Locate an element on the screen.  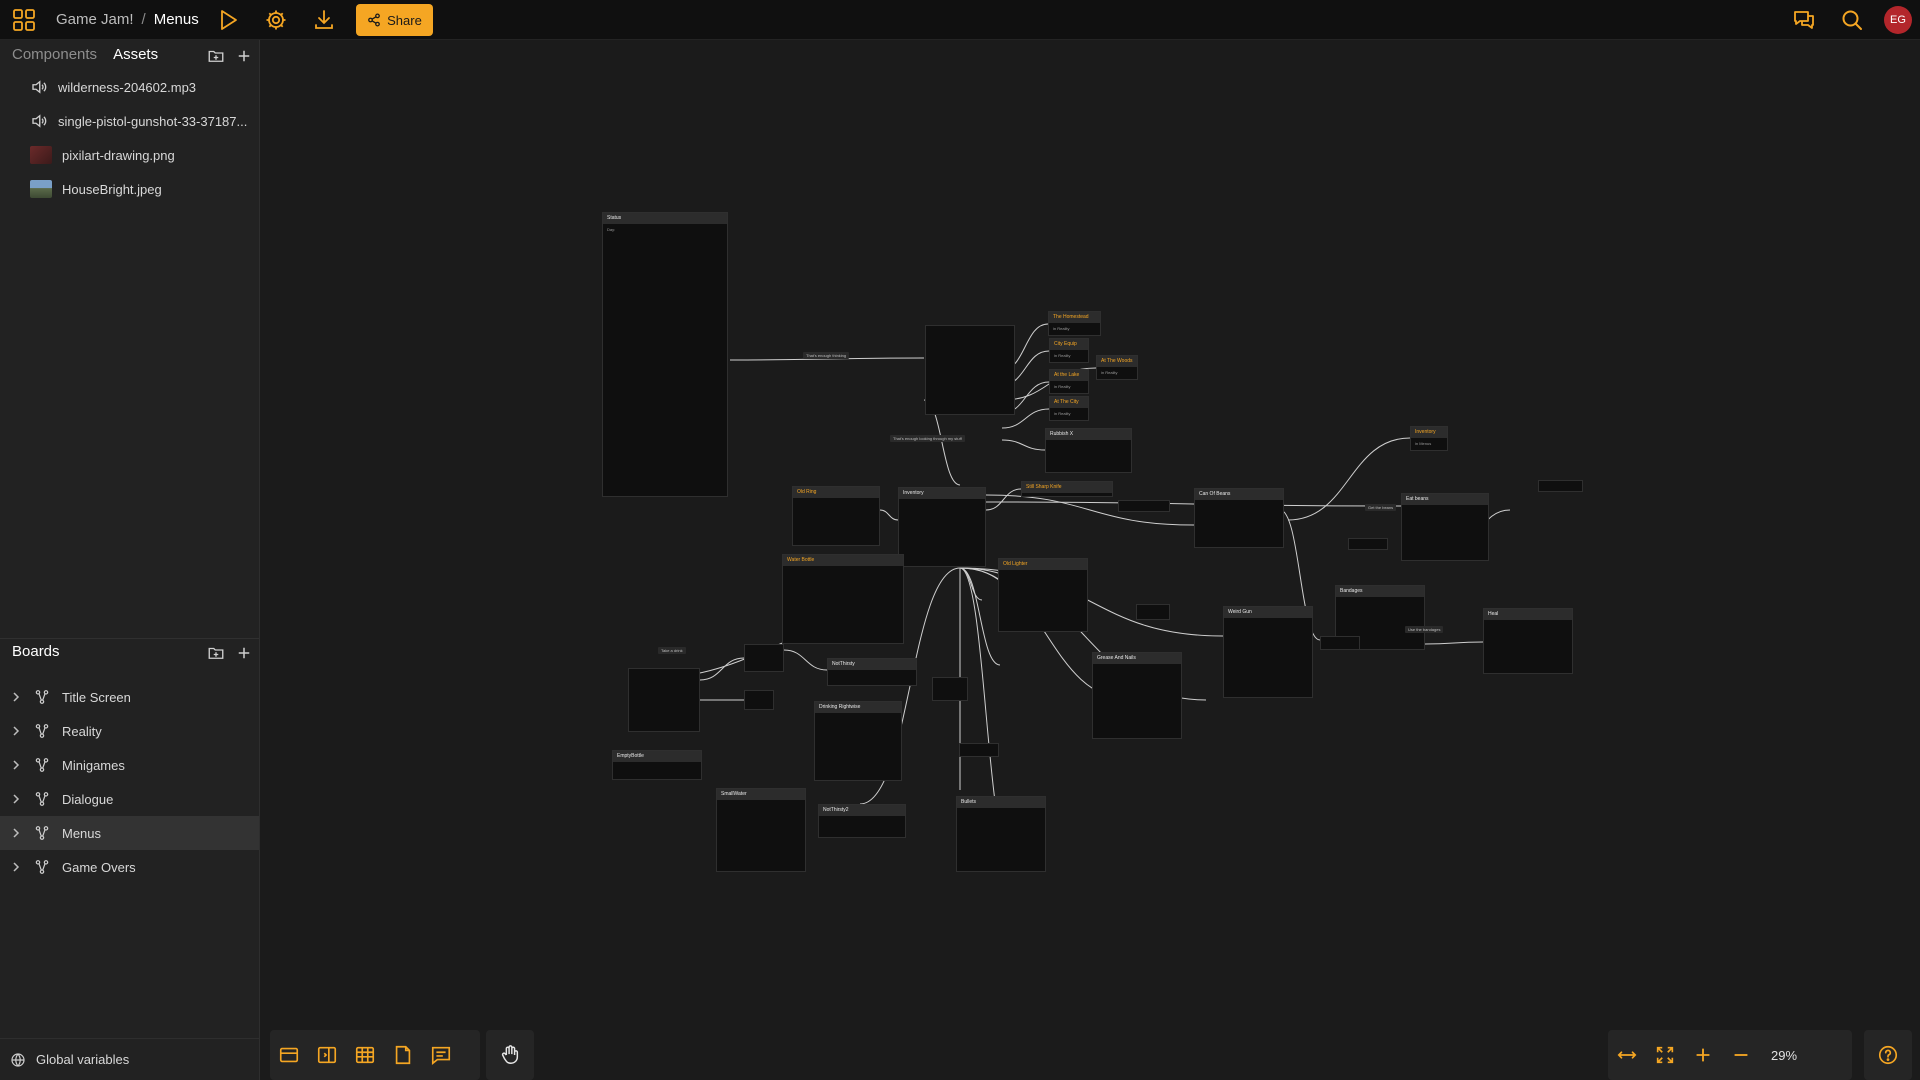
card-icon is located at coordinates (289, 1055).